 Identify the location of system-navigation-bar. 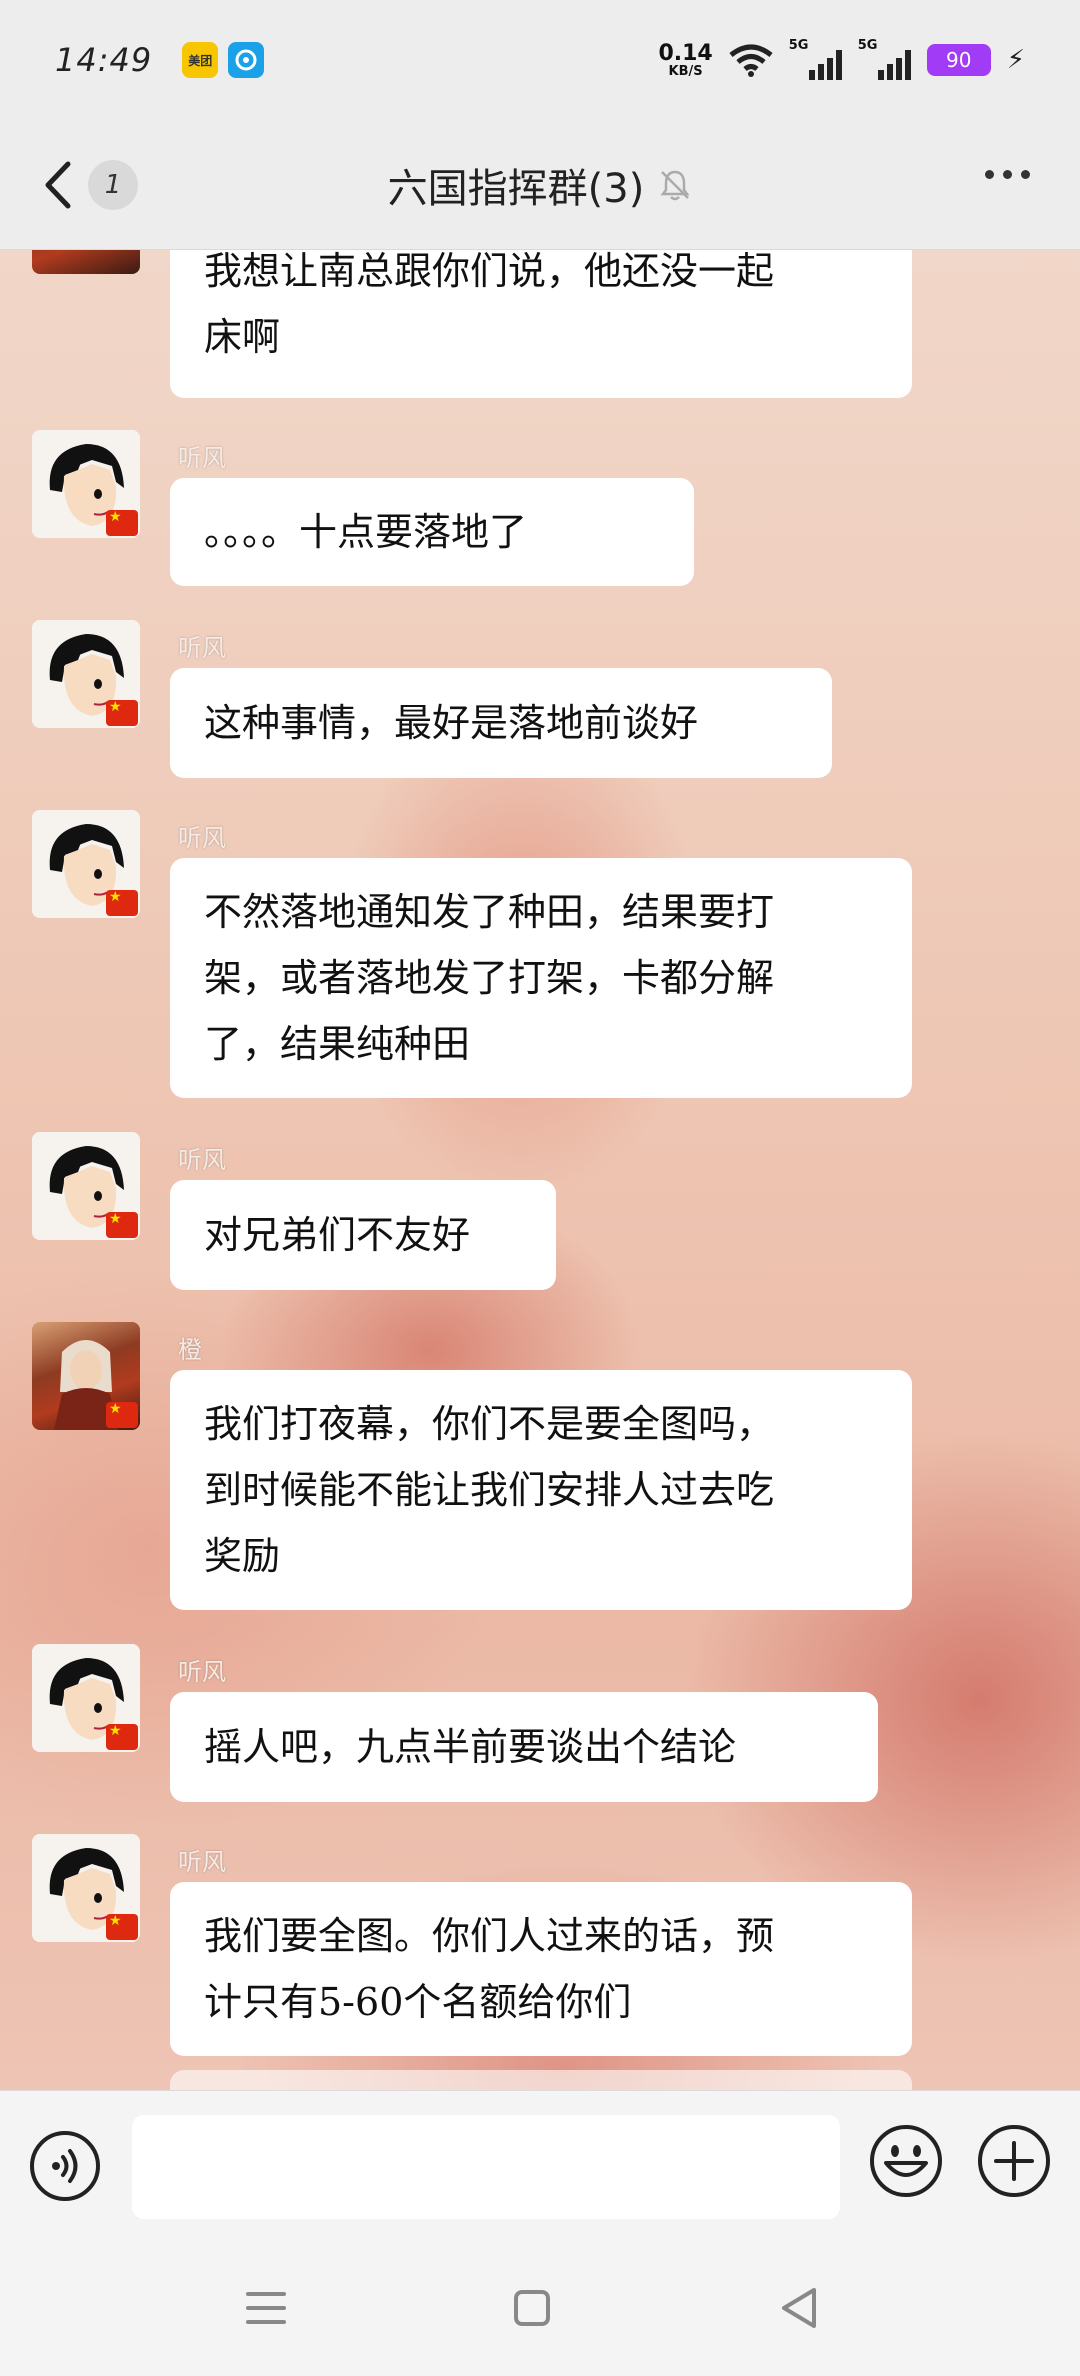
(540, 2308).